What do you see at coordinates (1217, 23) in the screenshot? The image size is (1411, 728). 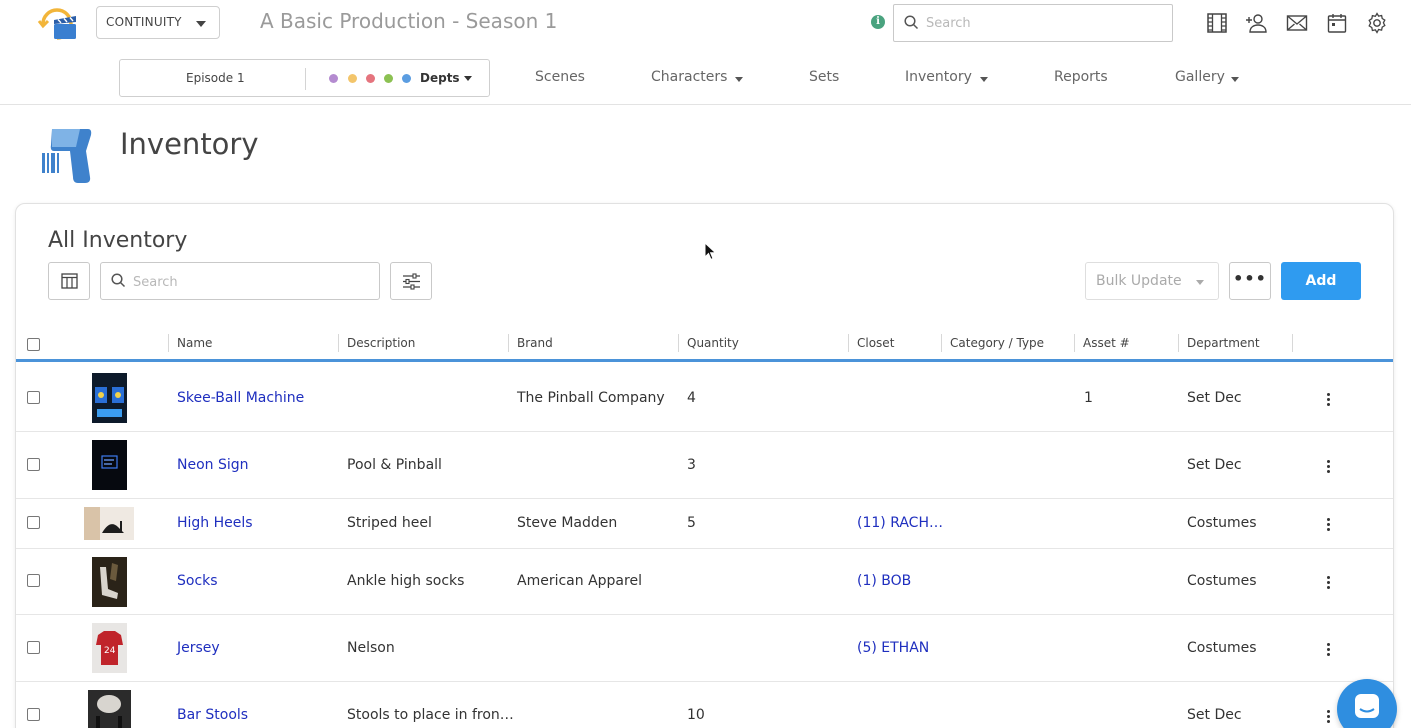 I see `film-strip-icon` at bounding box center [1217, 23].